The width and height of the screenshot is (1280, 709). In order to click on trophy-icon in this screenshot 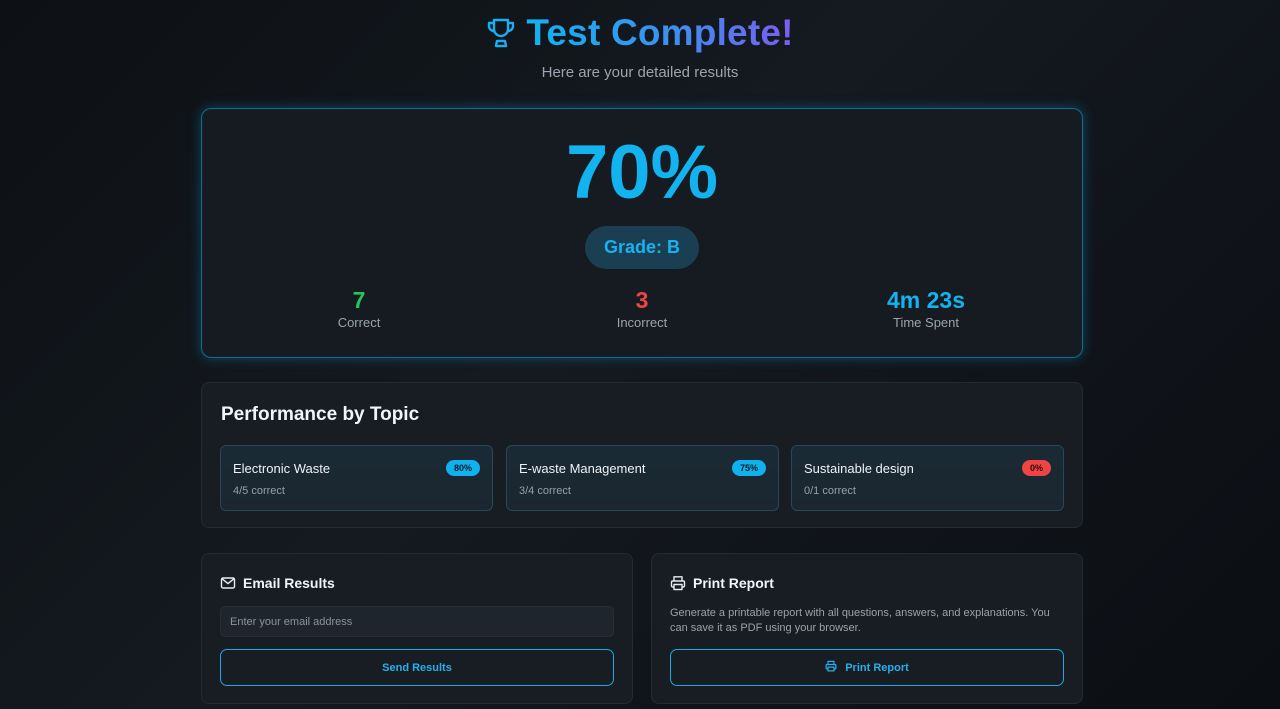, I will do `click(501, 33)`.